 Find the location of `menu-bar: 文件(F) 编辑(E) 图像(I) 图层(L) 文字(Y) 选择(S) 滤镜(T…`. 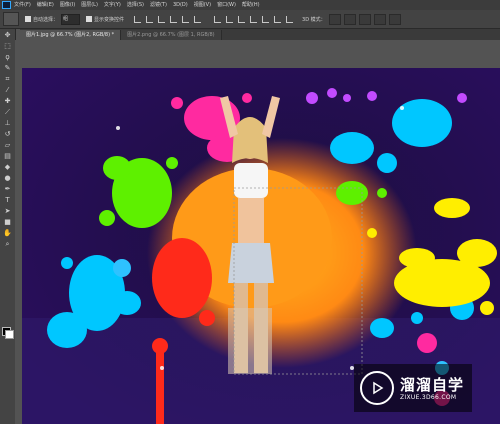

menu-bar: 文件(F) 编辑(E) 图像(I) 图层(L) 文字(Y) 选择(S) 滤镜(T… is located at coordinates (250, 5).